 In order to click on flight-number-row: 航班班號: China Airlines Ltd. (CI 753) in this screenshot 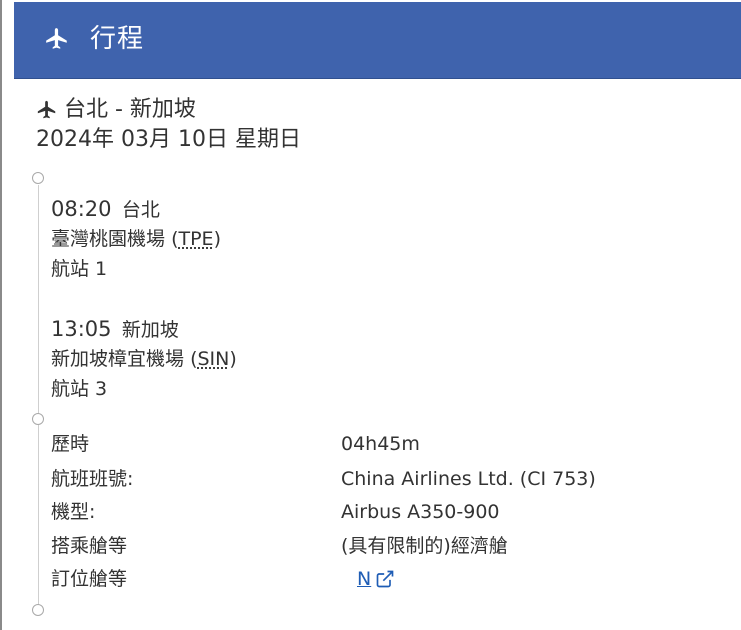, I will do `click(376, 479)`.